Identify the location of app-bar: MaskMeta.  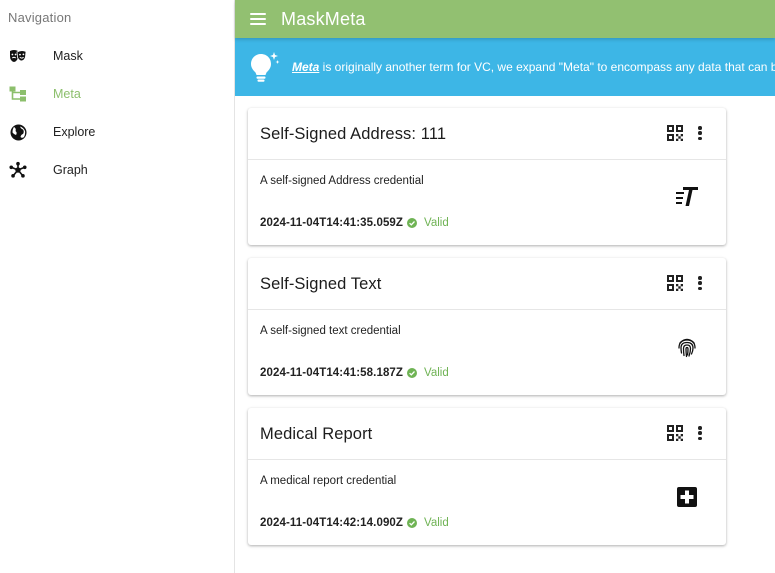
(505, 19).